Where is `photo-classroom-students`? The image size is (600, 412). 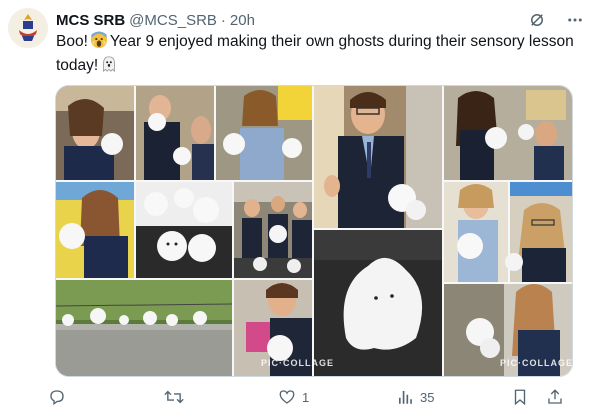
photo-classroom-students is located at coordinates (273, 230).